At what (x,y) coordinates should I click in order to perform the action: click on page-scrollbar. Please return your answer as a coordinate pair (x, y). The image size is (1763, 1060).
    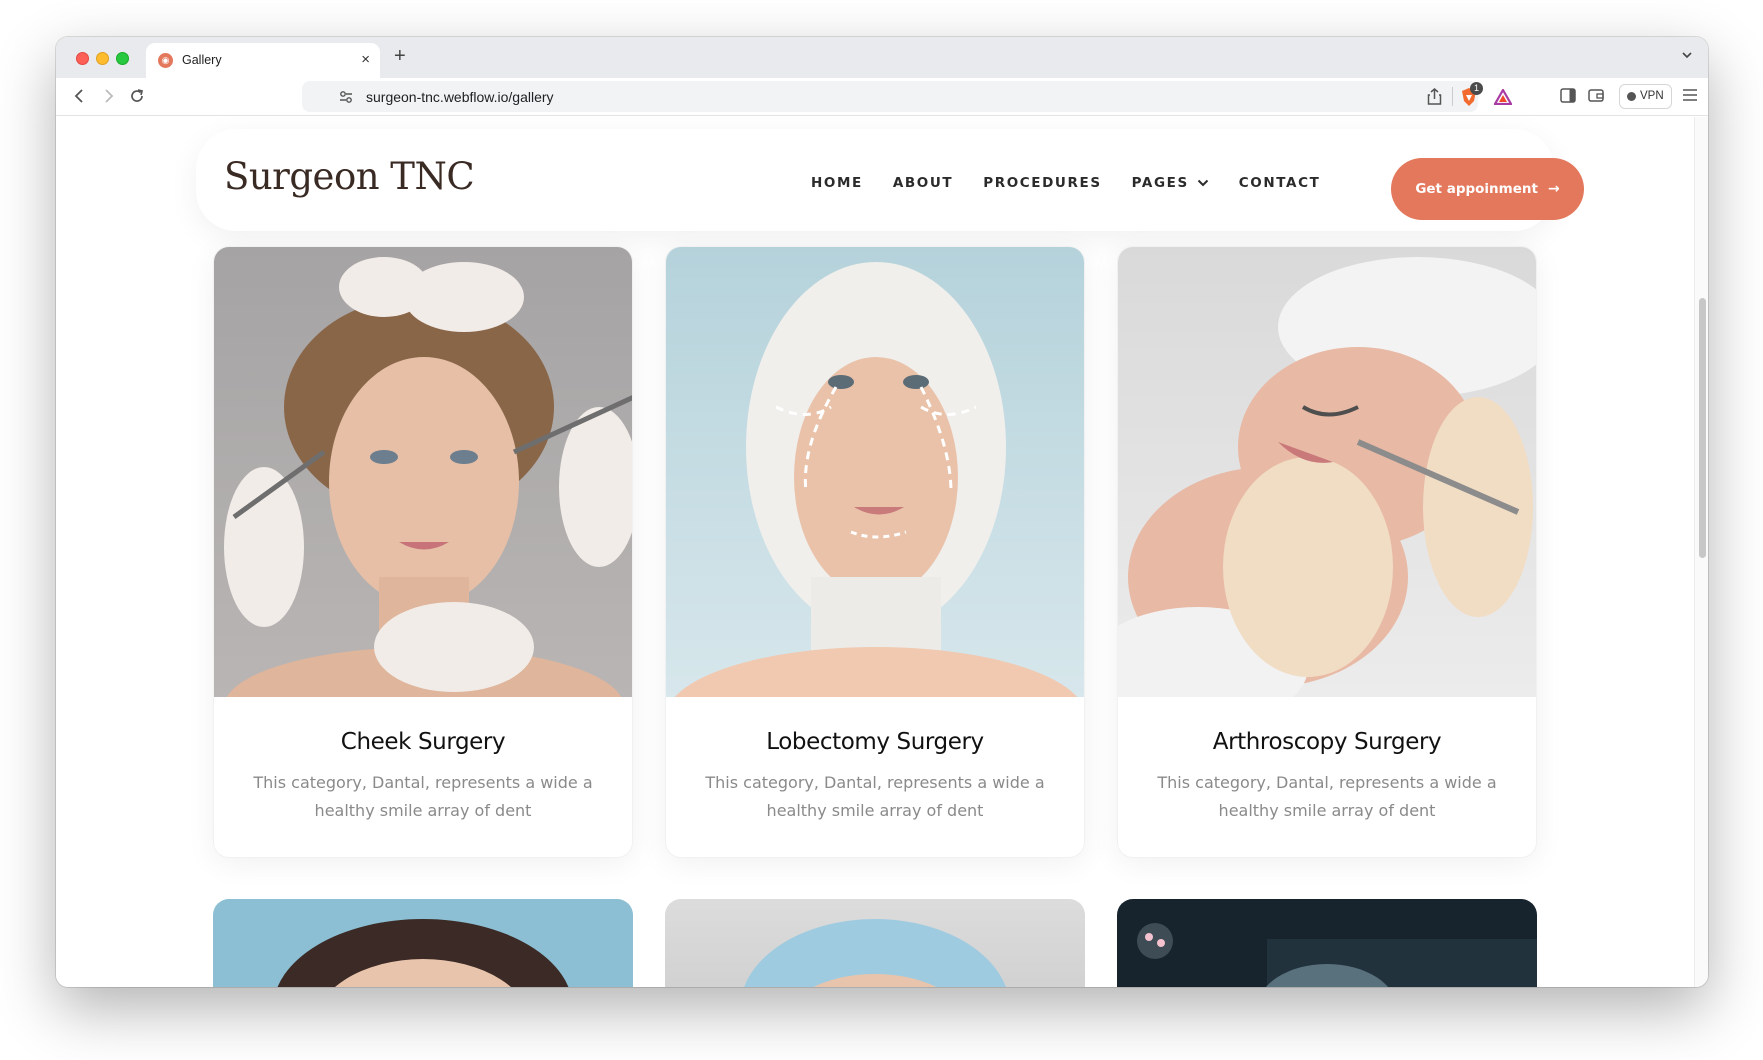
    Looking at the image, I should click on (1701, 552).